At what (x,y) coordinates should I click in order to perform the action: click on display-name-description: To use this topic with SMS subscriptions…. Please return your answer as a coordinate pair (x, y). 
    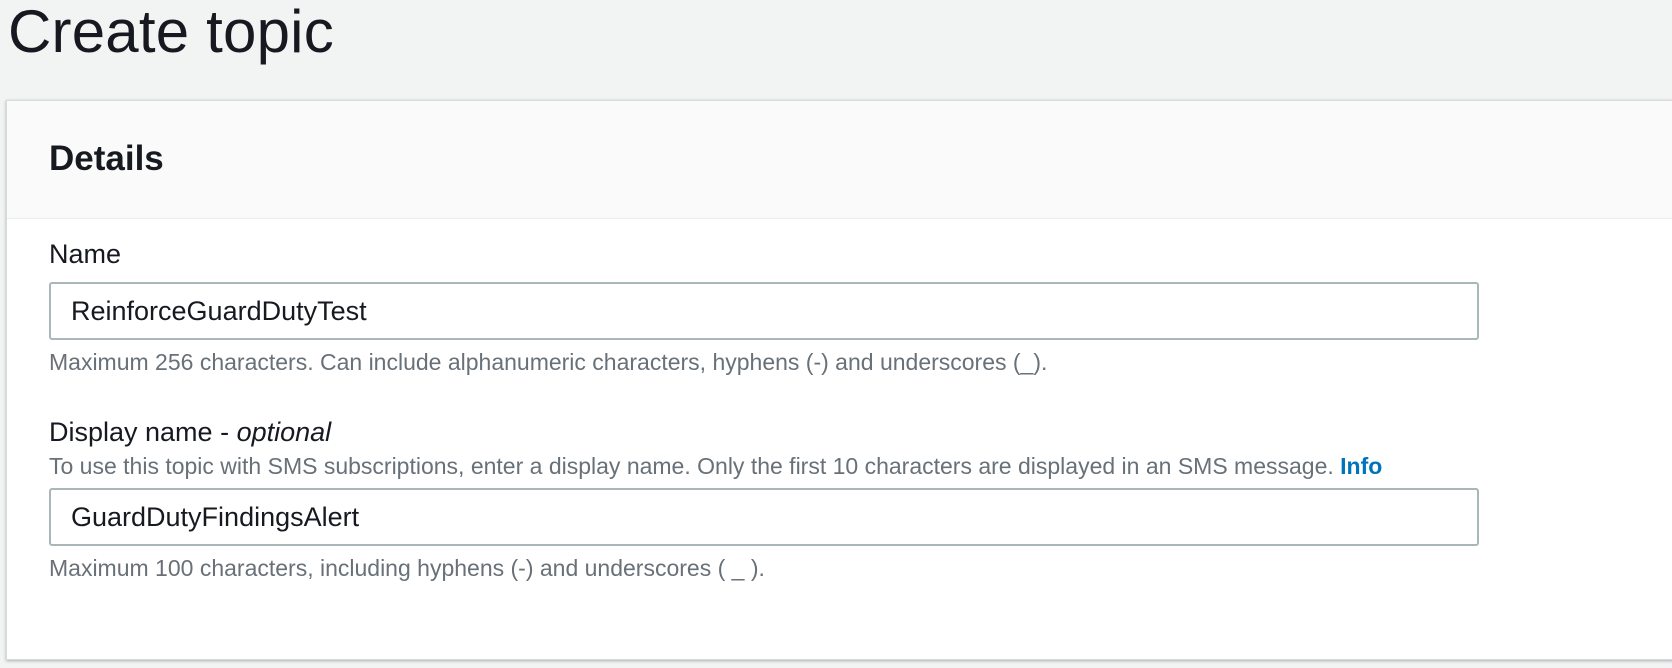
    Looking at the image, I should click on (715, 466).